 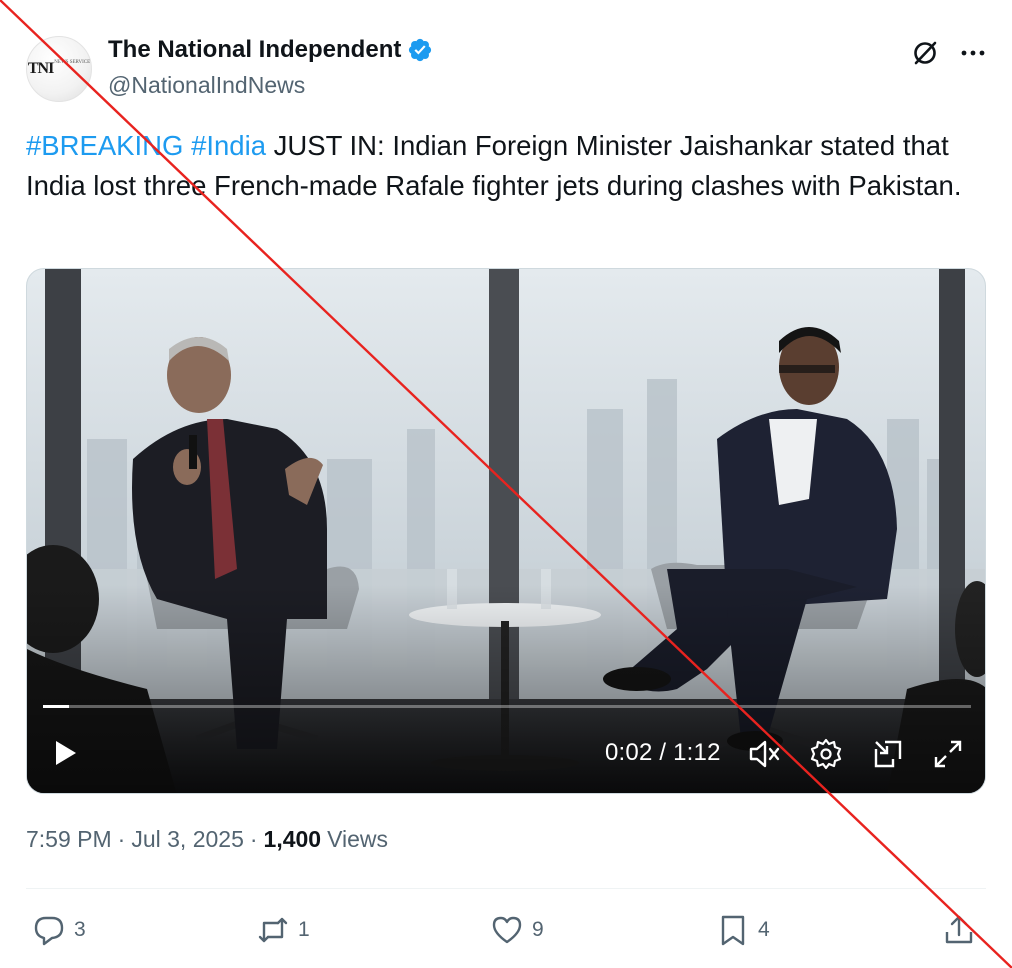 What do you see at coordinates (206, 85) in the screenshot?
I see `handle: @NationalIndNews` at bounding box center [206, 85].